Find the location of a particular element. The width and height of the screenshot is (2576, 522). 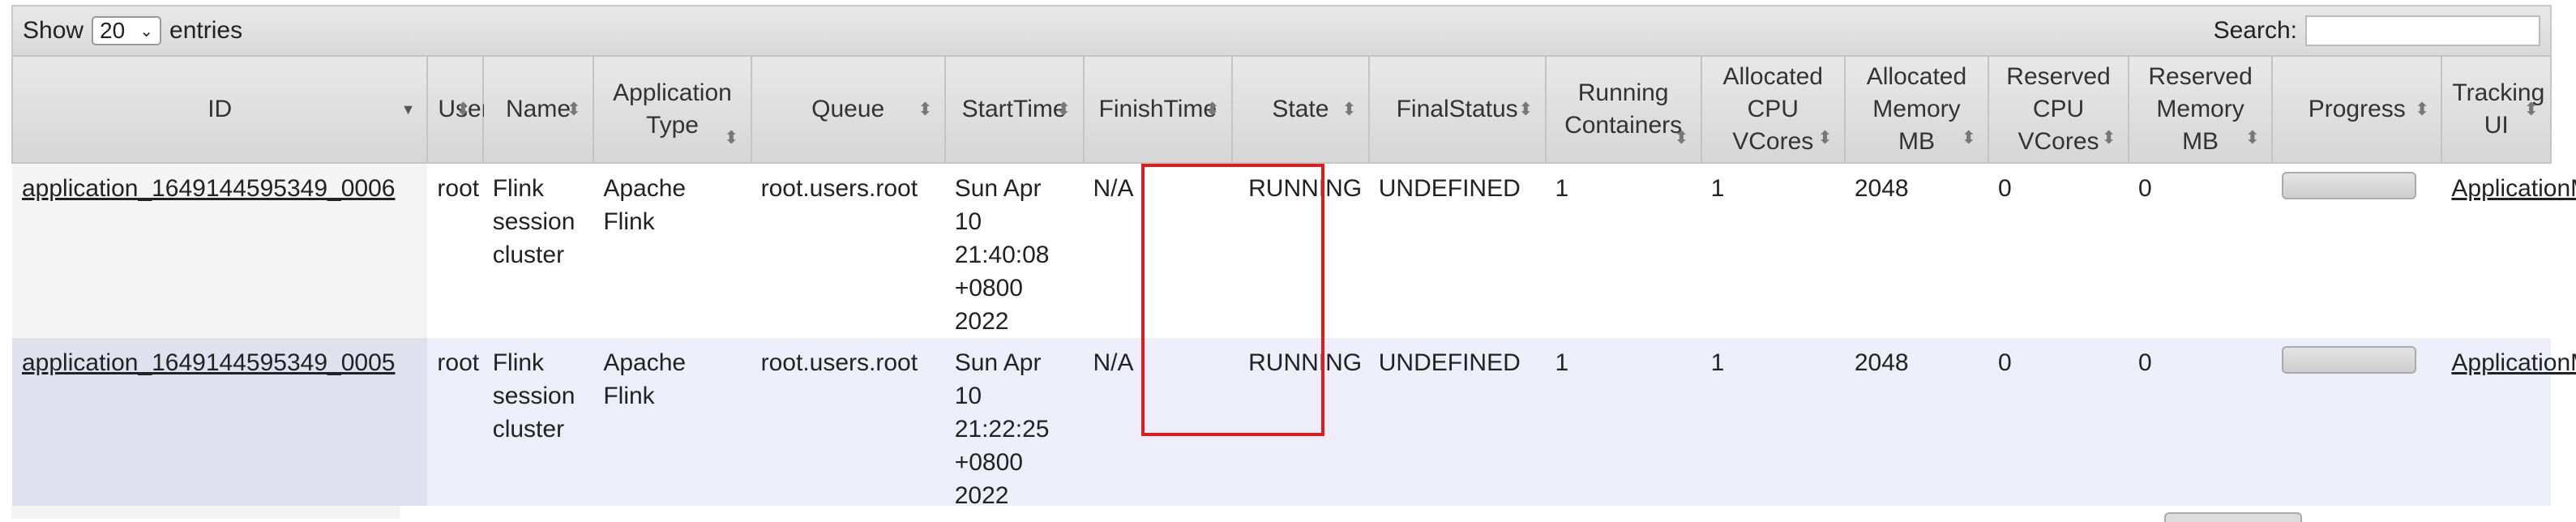

column-header-label: VCores is located at coordinates (1773, 141).